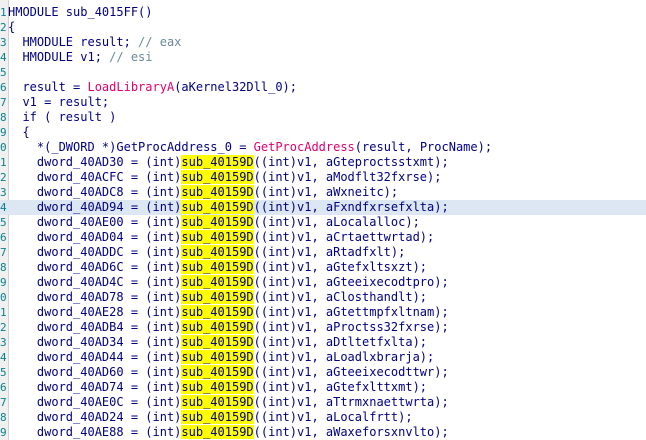  What do you see at coordinates (304, 147) in the screenshot?
I see `function-call: GetProcAddress` at bounding box center [304, 147].